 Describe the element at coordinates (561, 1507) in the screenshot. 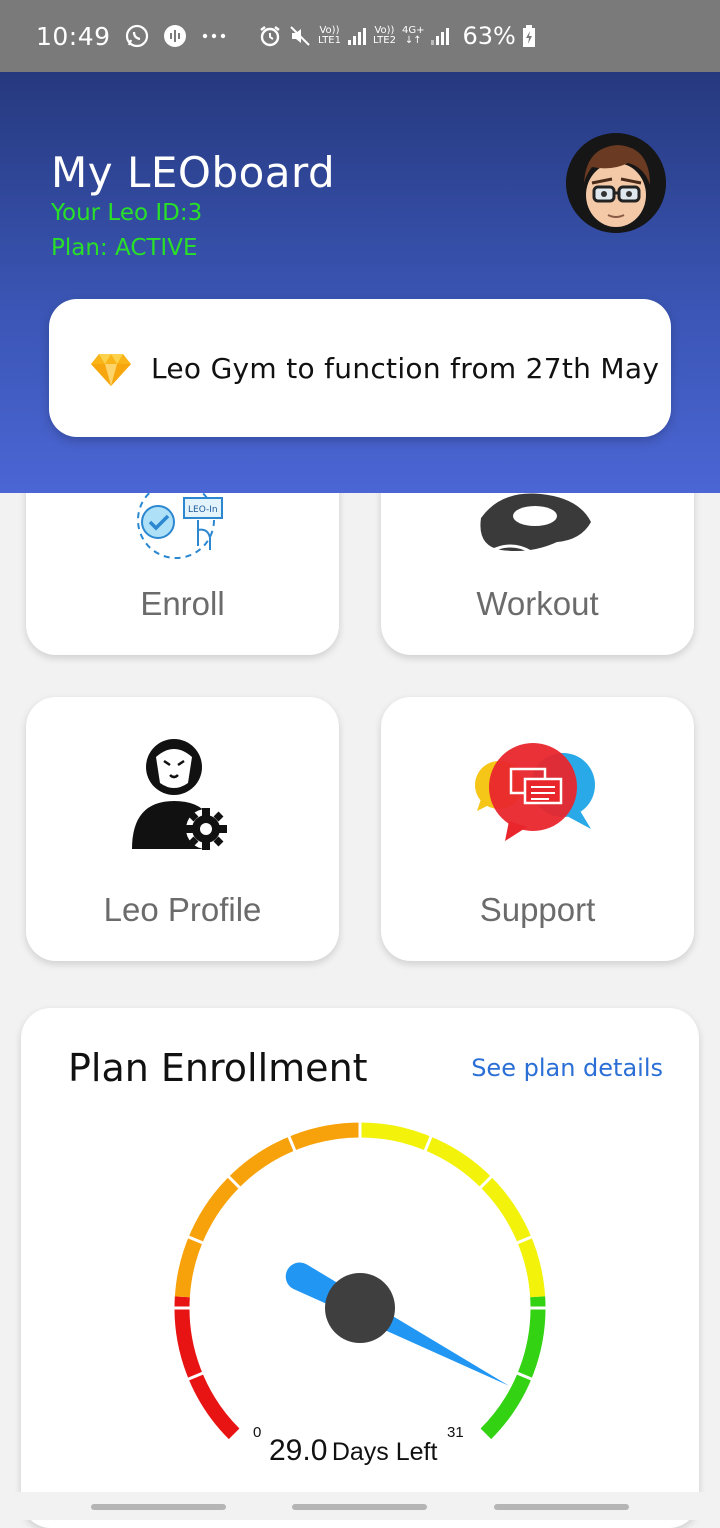

I see `nav-back-button` at that location.